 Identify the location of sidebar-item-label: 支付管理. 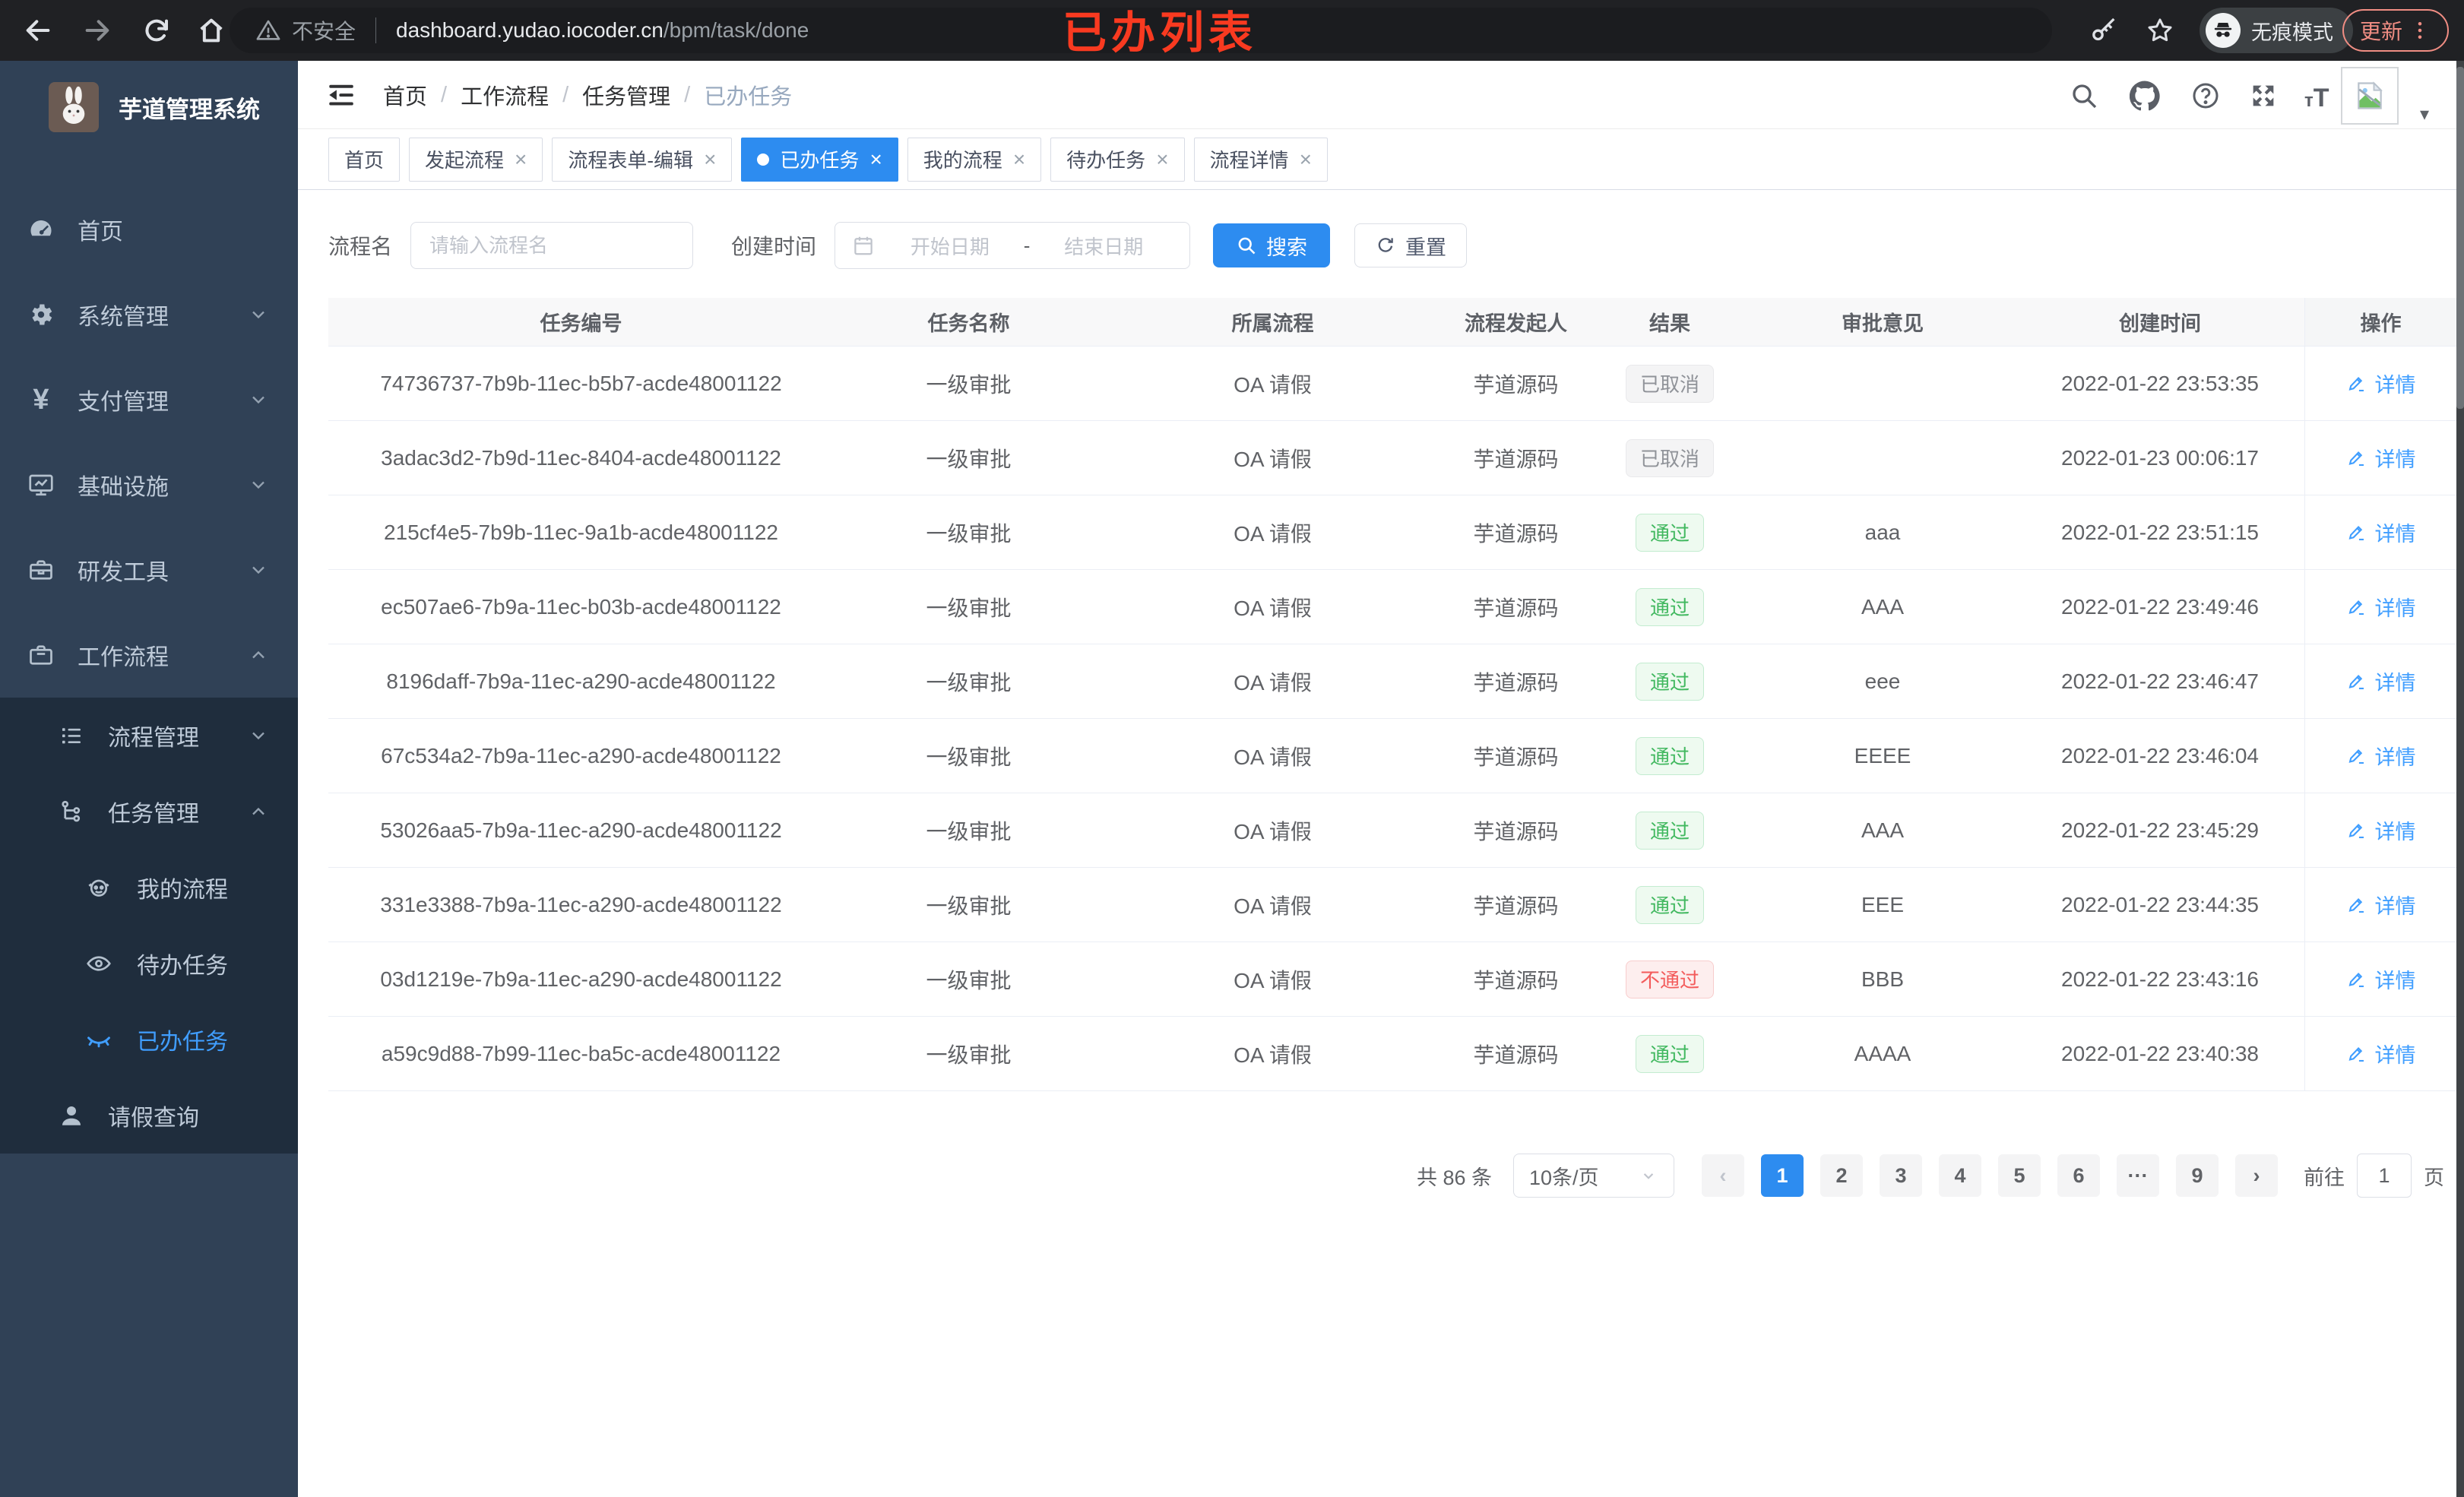
(123, 402).